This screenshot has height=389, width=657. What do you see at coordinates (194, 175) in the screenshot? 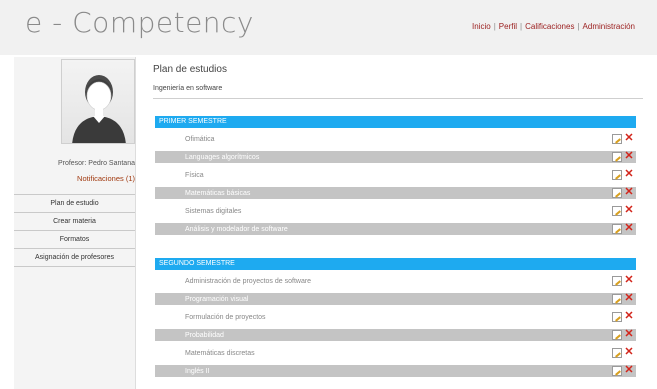
I see `subject-name: Física` at bounding box center [194, 175].